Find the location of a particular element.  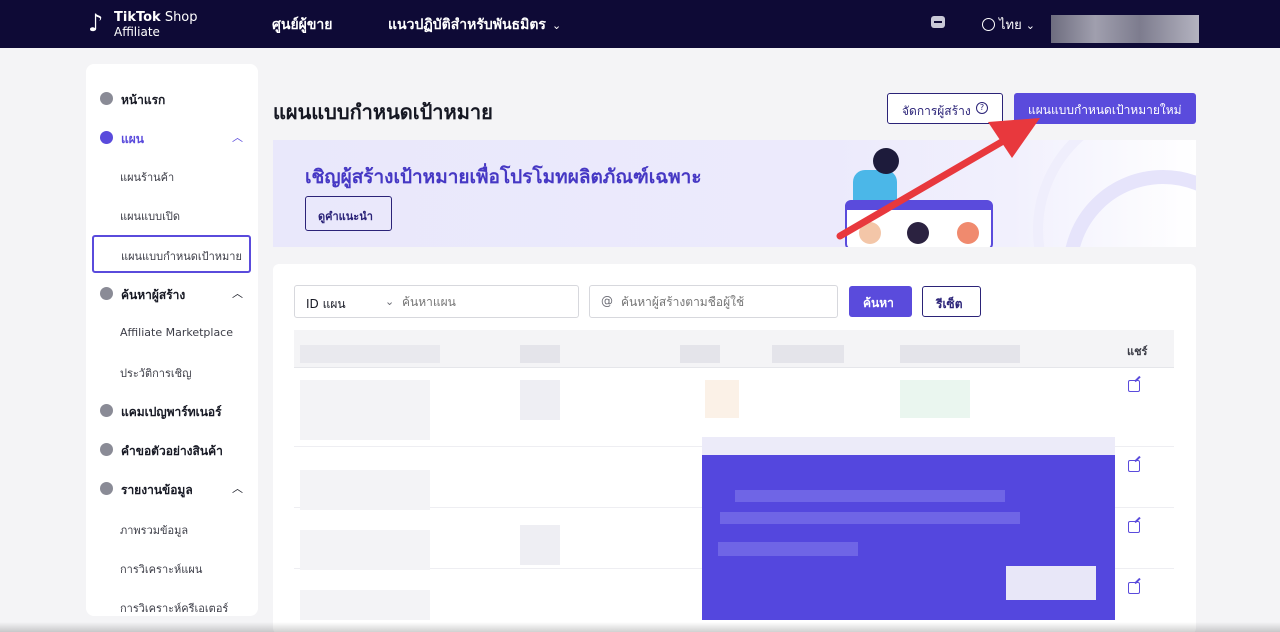

sidebar-item-label: หน้าแรก is located at coordinates (143, 100).